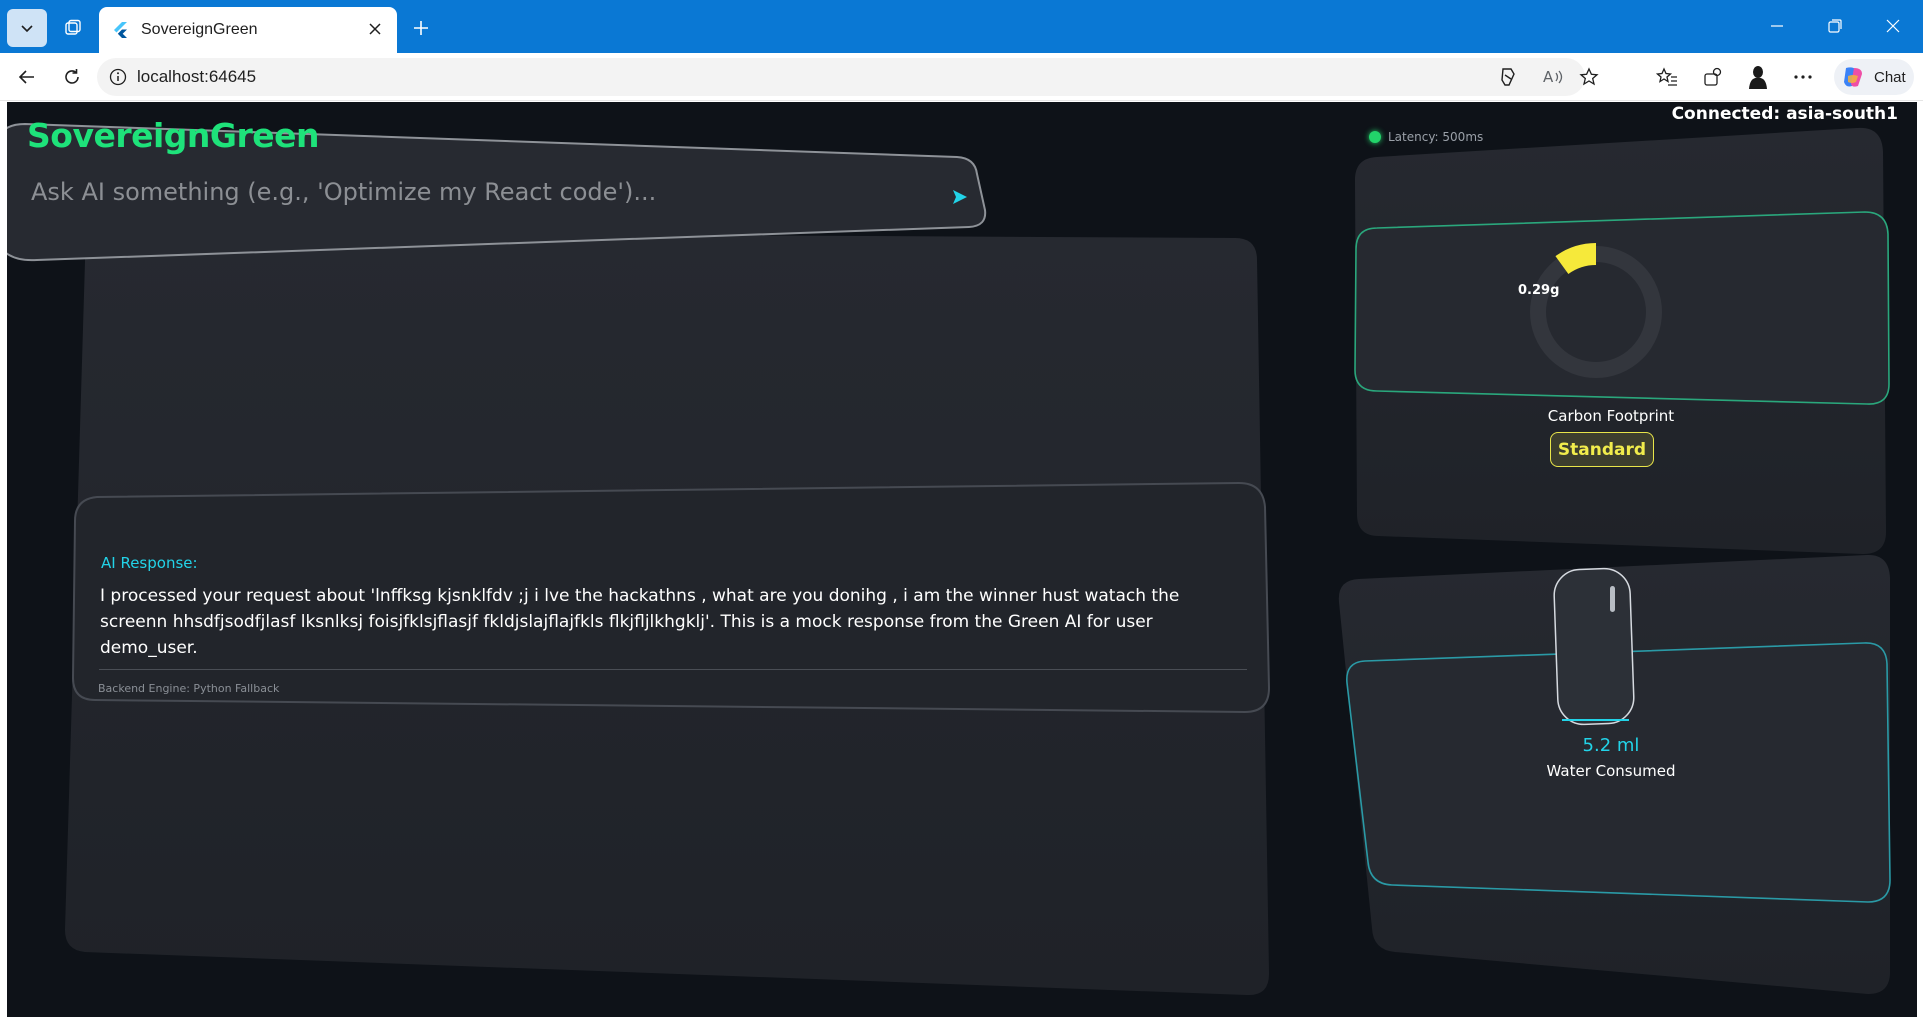 The height and width of the screenshot is (1019, 1923). I want to click on address-text: localhost:64645, so click(197, 76).